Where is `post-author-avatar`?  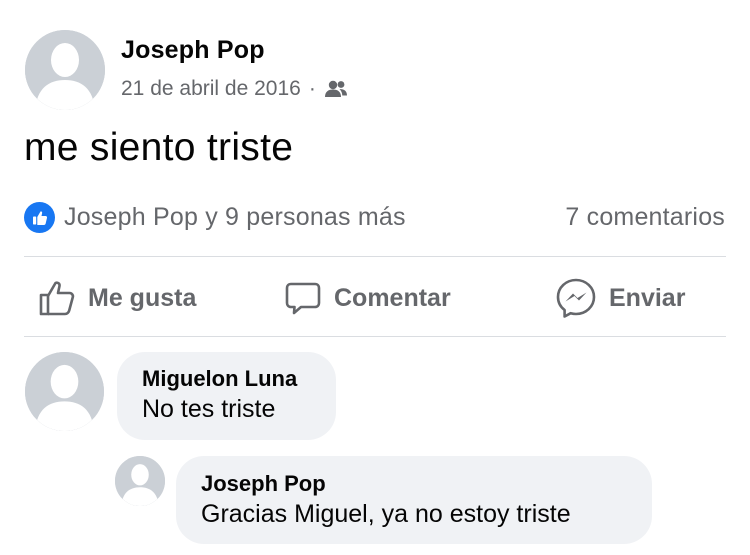 post-author-avatar is located at coordinates (65, 70).